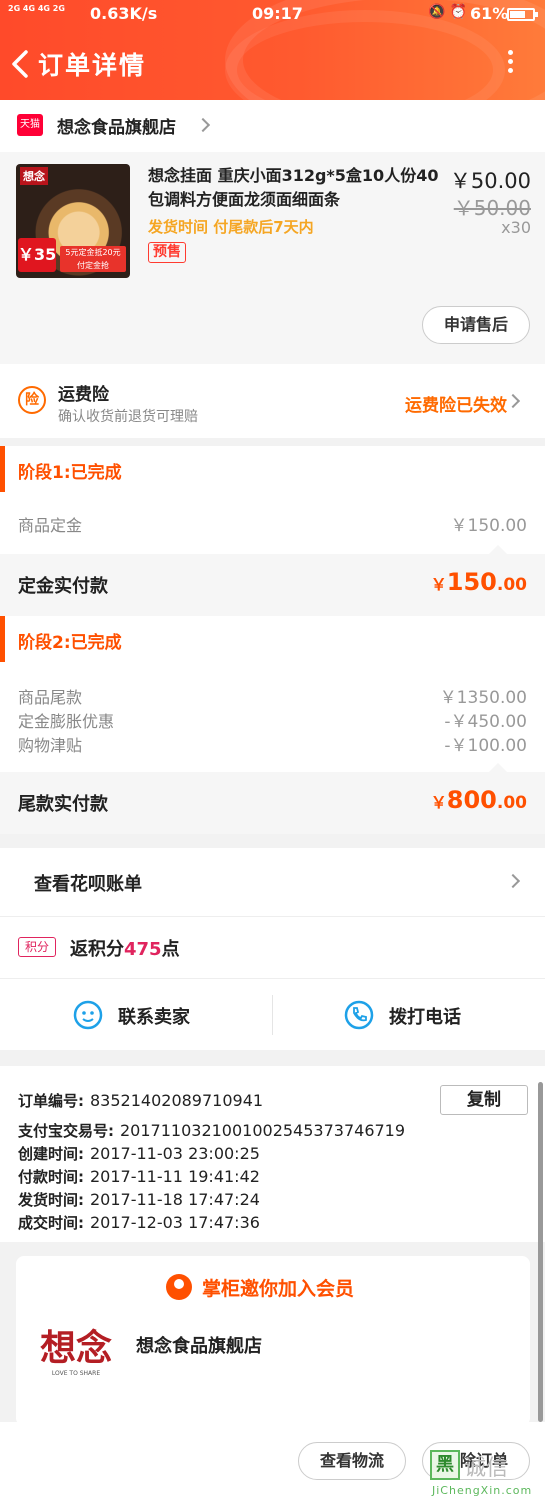  What do you see at coordinates (30, 125) in the screenshot?
I see `tmall-badge: 天猫` at bounding box center [30, 125].